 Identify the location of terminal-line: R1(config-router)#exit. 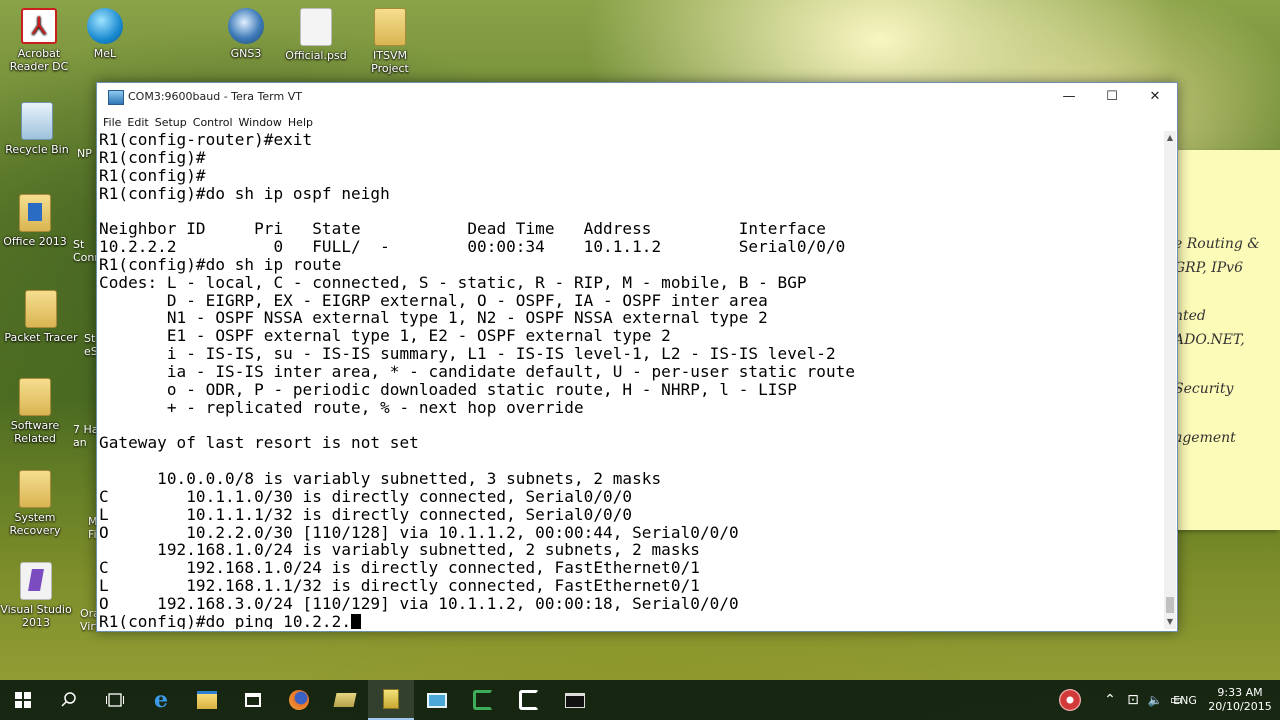
(206, 140).